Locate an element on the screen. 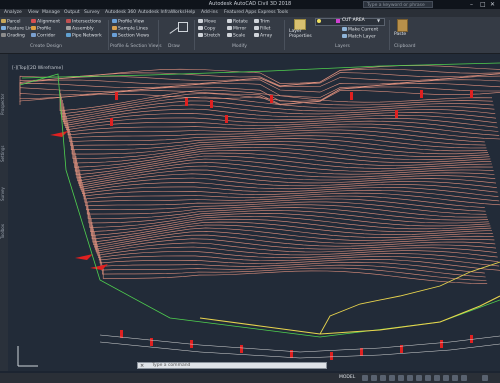 This screenshot has width=500, height=383. mirror-icon is located at coordinates (229, 28).